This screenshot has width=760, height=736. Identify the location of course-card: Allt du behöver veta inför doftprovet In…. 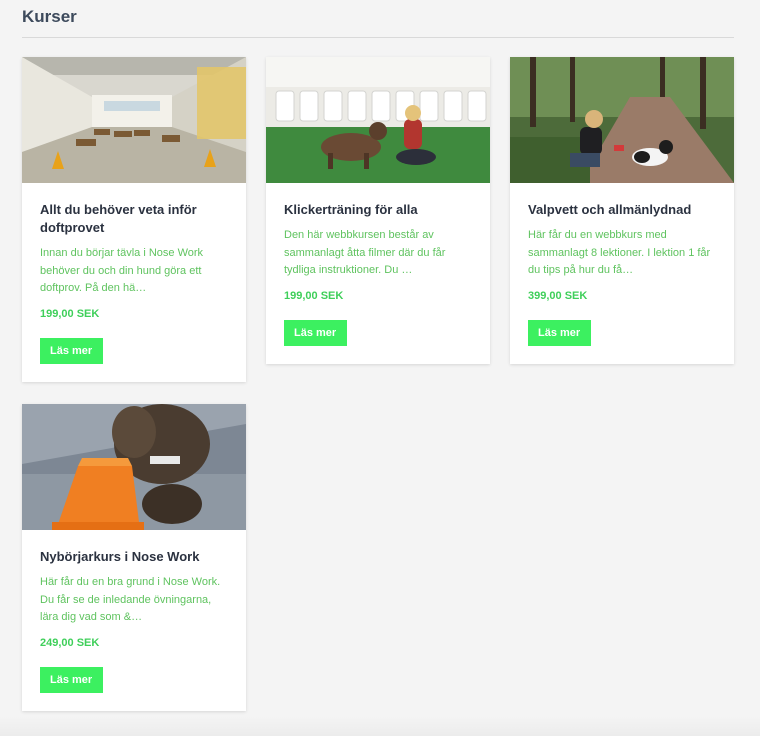
(134, 219).